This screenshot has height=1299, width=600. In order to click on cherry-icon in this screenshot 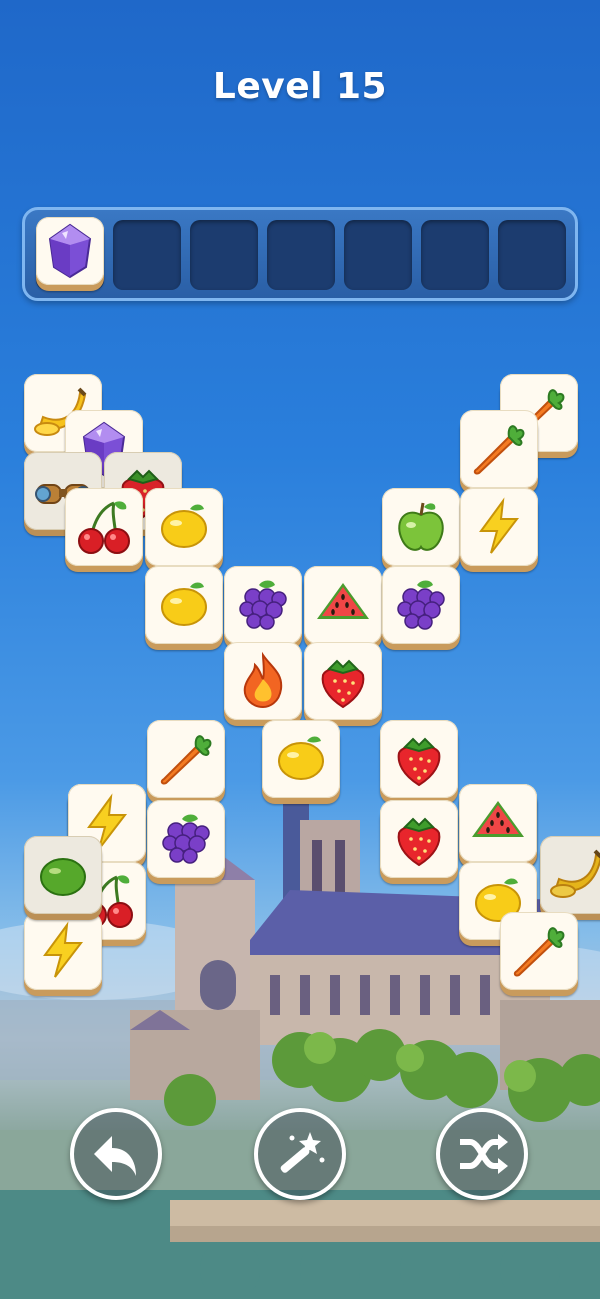, I will do `click(104, 527)`.